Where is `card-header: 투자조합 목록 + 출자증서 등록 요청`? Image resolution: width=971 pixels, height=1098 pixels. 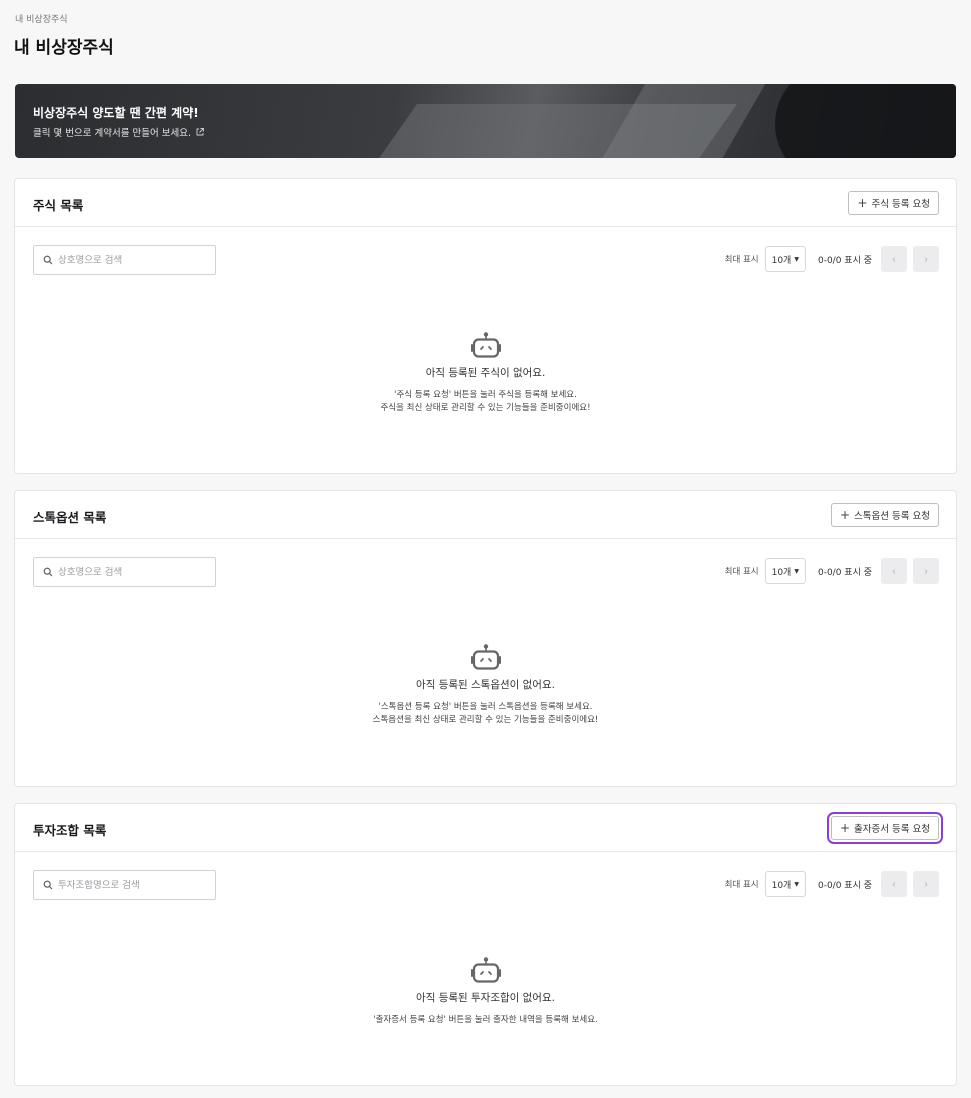 card-header: 투자조합 목록 + 출자증서 등록 요청 is located at coordinates (485, 828).